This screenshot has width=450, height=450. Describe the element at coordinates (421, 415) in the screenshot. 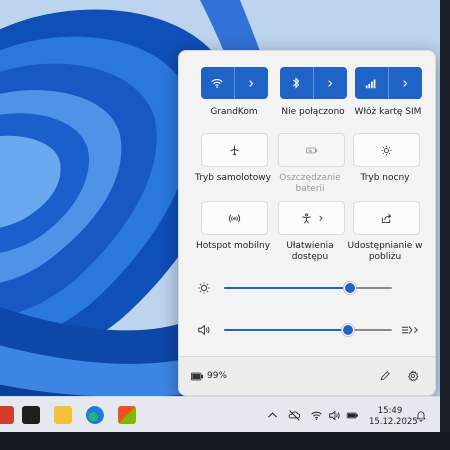

I see `notification-bell-icon` at that location.